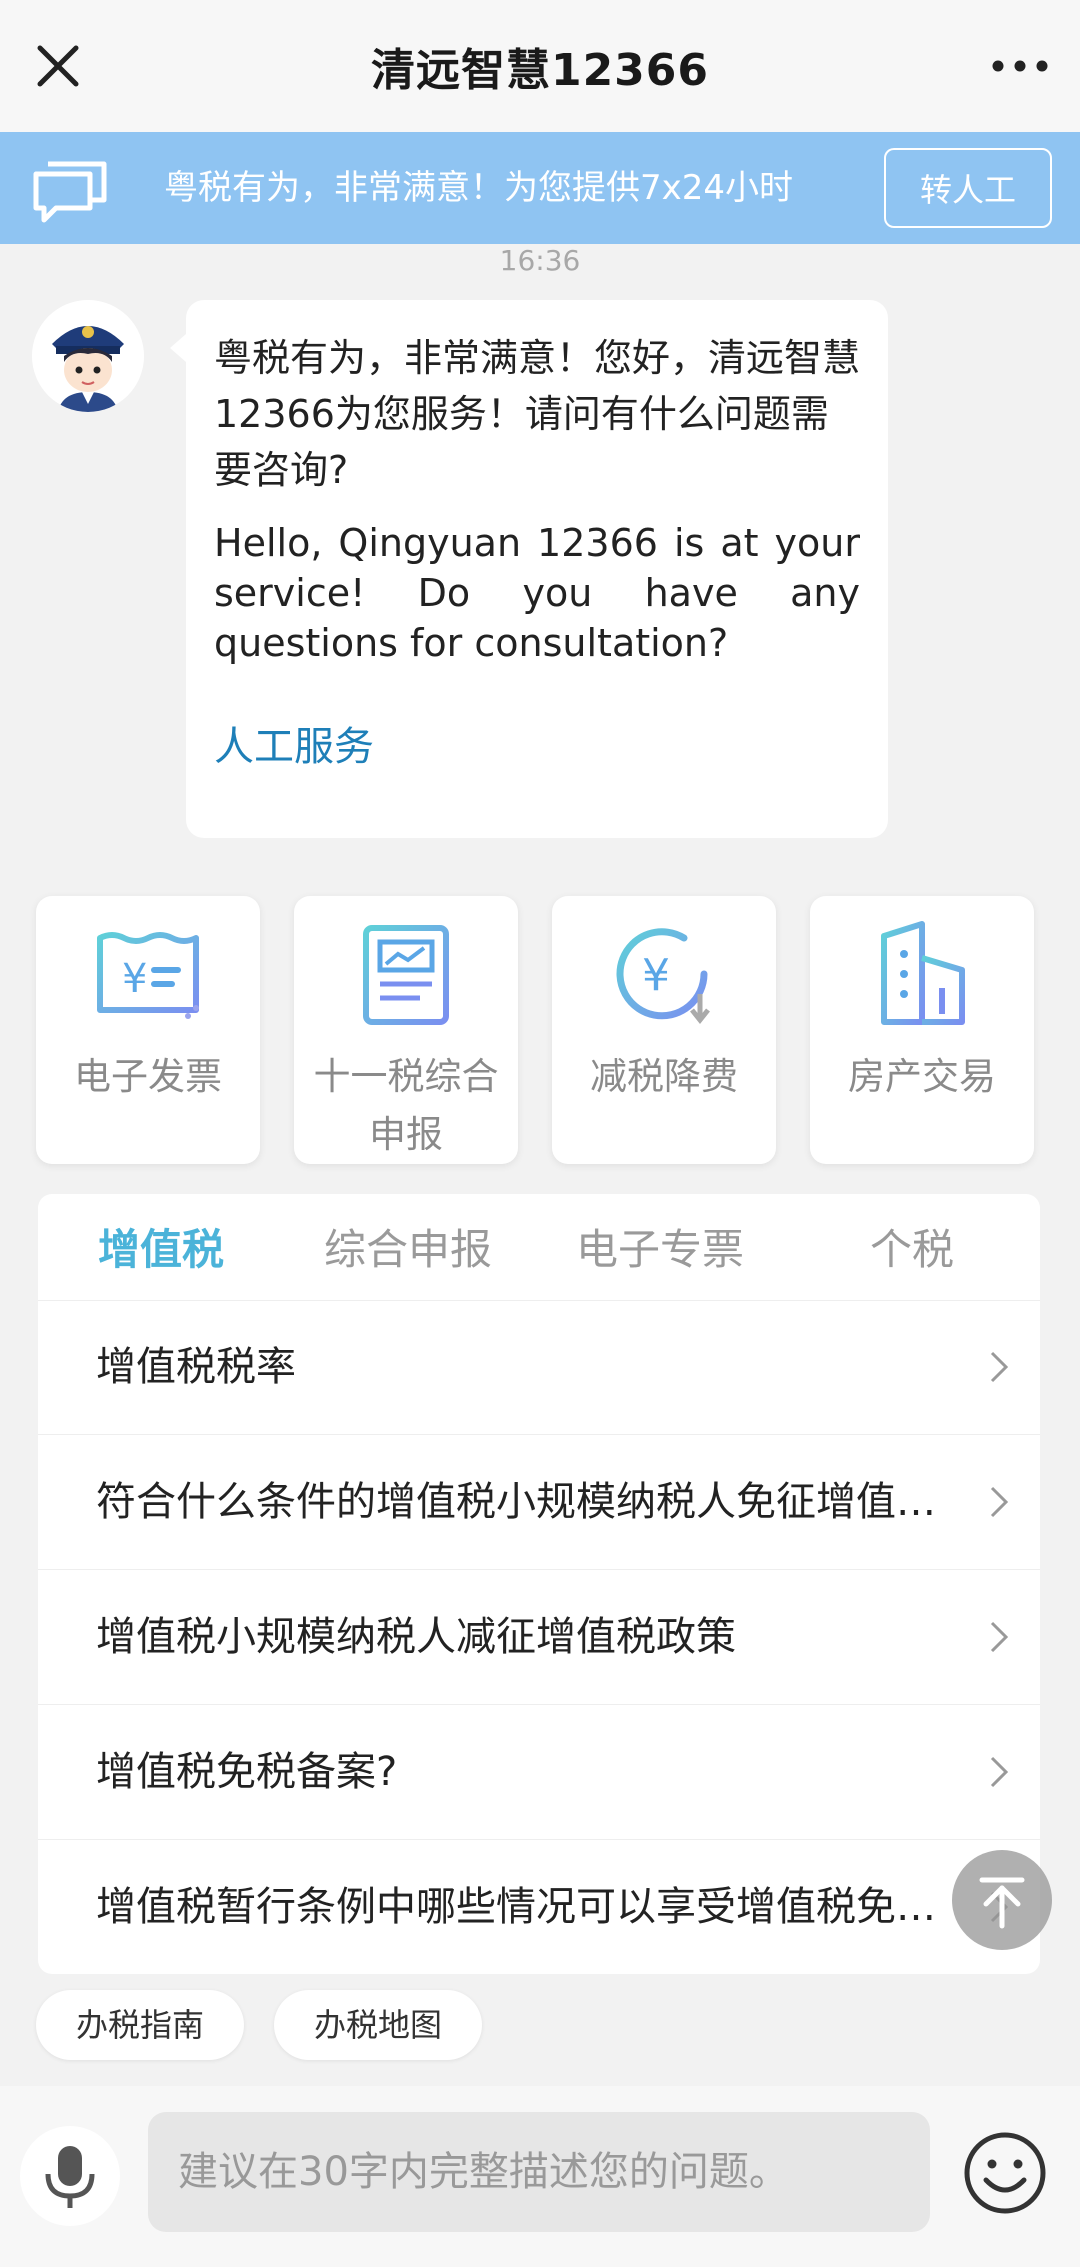 Image resolution: width=1080 pixels, height=2267 pixels. What do you see at coordinates (922, 1030) in the screenshot?
I see `service-card-property: 房产交易` at bounding box center [922, 1030].